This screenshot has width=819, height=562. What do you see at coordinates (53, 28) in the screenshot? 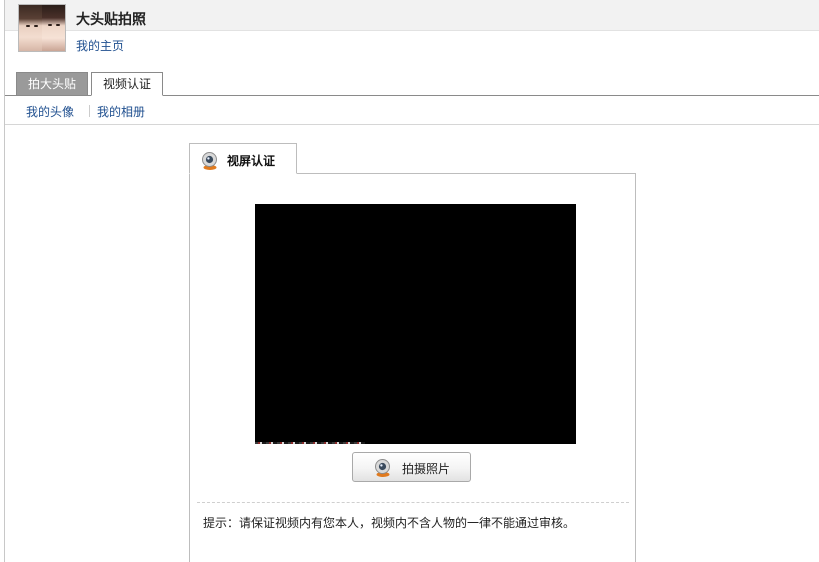
I see `avatar-face-right` at bounding box center [53, 28].